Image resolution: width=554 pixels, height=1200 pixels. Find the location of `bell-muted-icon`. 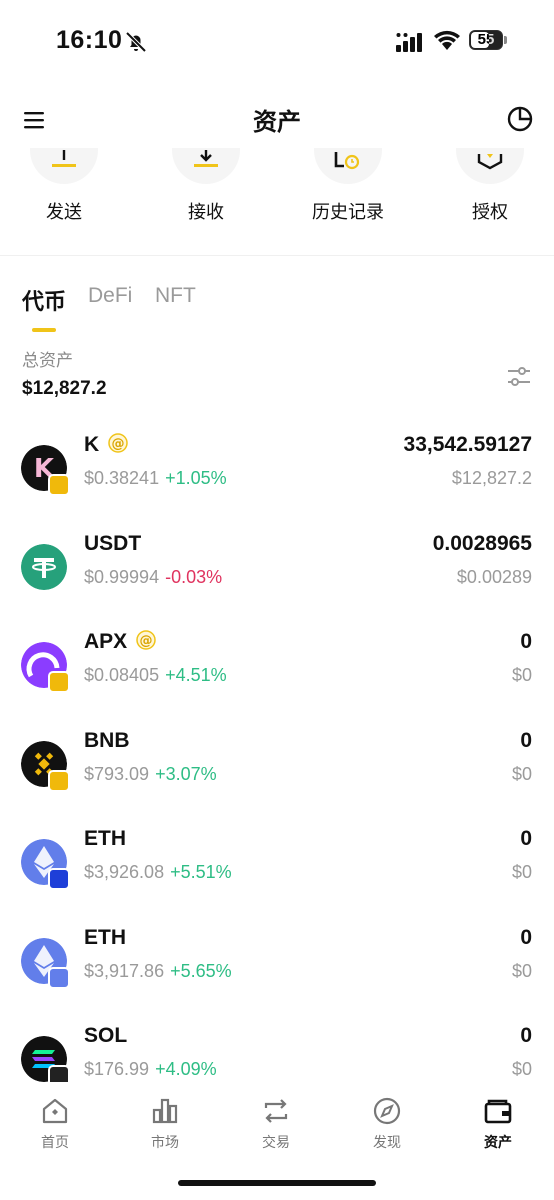

bell-muted-icon is located at coordinates (136, 42).